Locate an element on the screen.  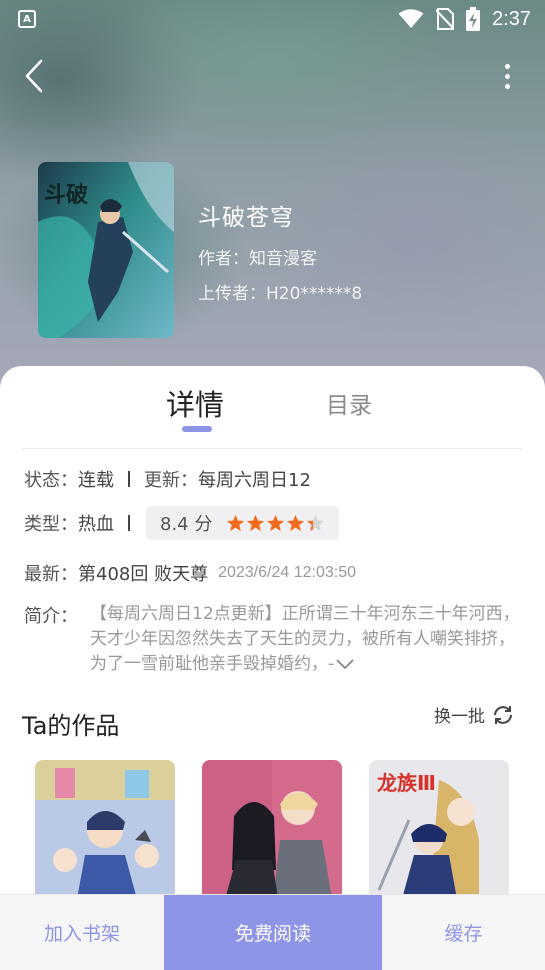
type-row: 类型： 热血 8.4 分 is located at coordinates (182, 523).